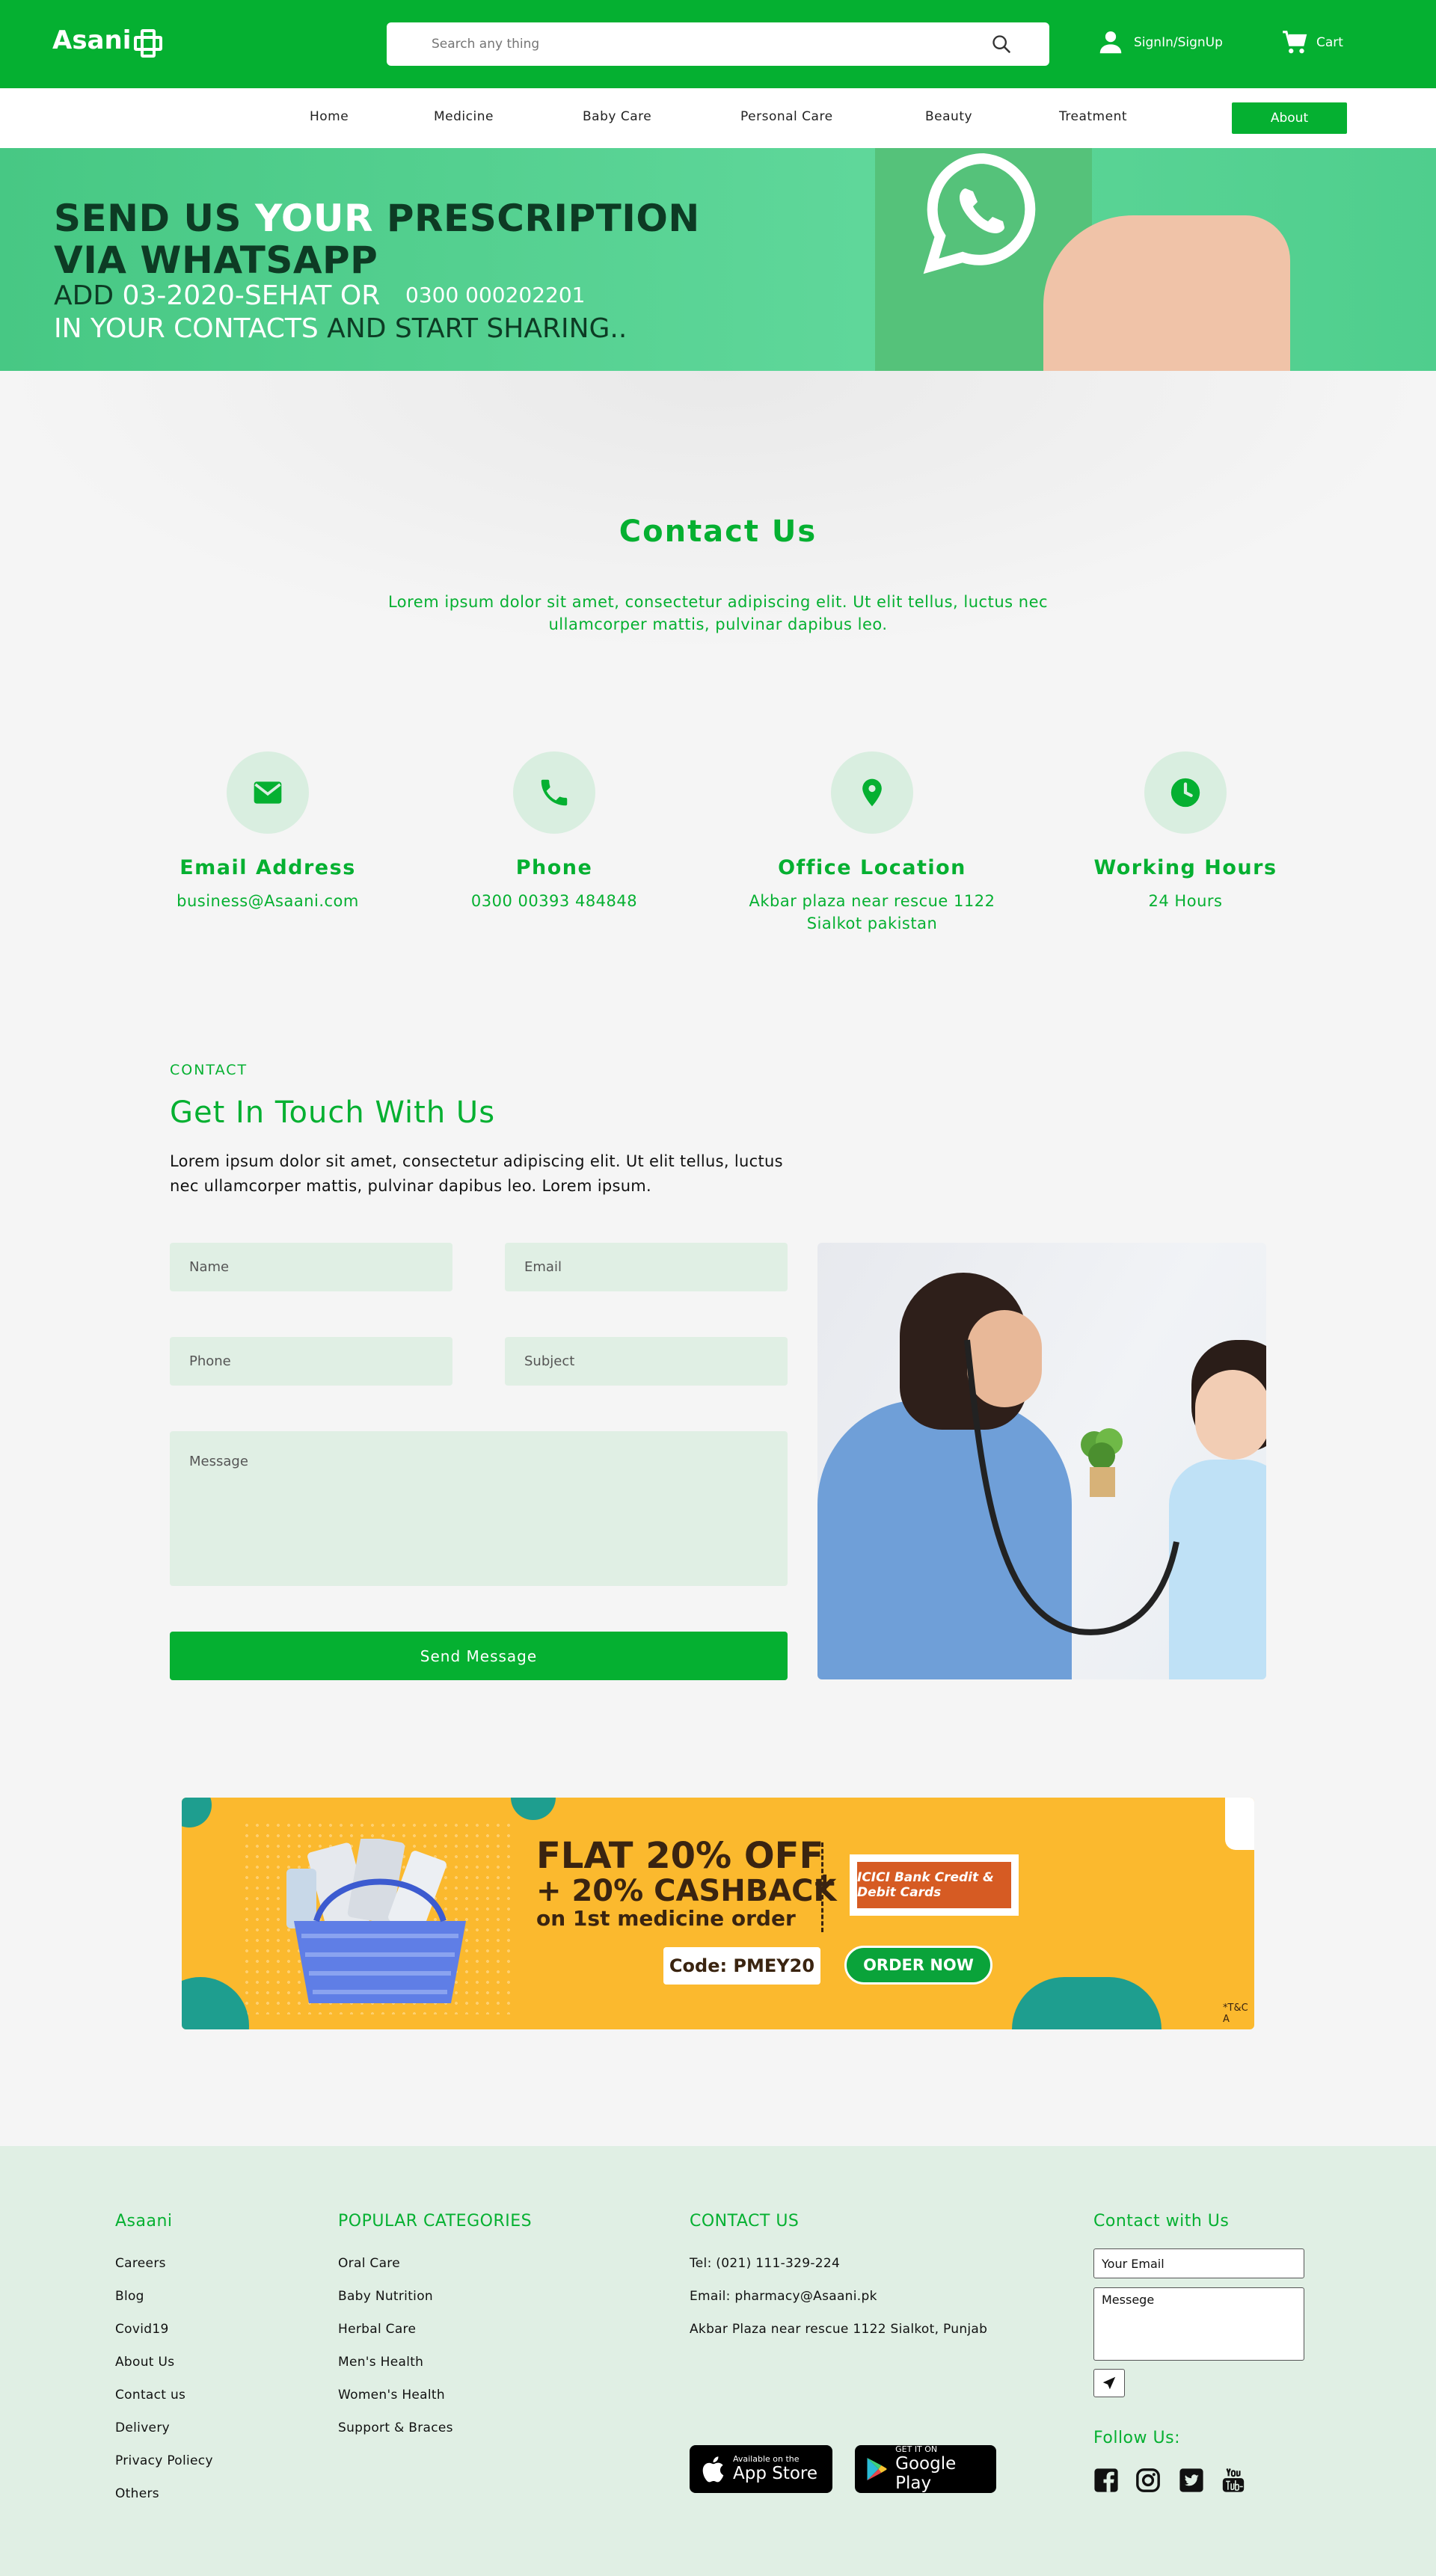 The height and width of the screenshot is (2576, 1436). What do you see at coordinates (142, 2329) in the screenshot?
I see `footer-link: Covid19` at bounding box center [142, 2329].